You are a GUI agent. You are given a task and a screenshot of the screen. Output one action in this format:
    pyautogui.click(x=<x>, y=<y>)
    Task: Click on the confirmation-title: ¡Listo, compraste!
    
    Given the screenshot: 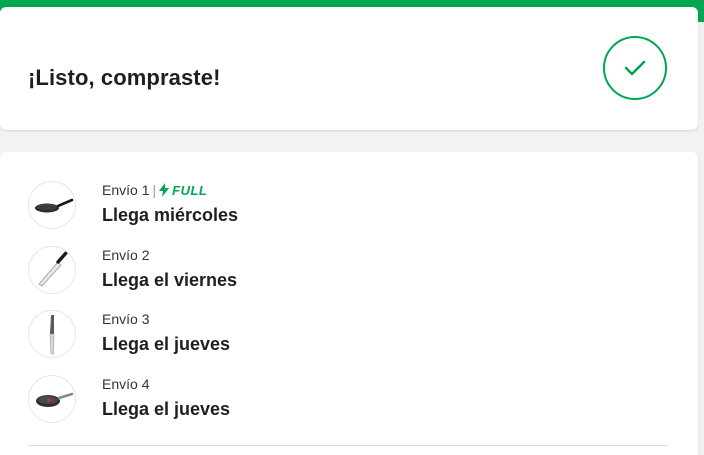 What is the action you would take?
    pyautogui.click(x=124, y=77)
    